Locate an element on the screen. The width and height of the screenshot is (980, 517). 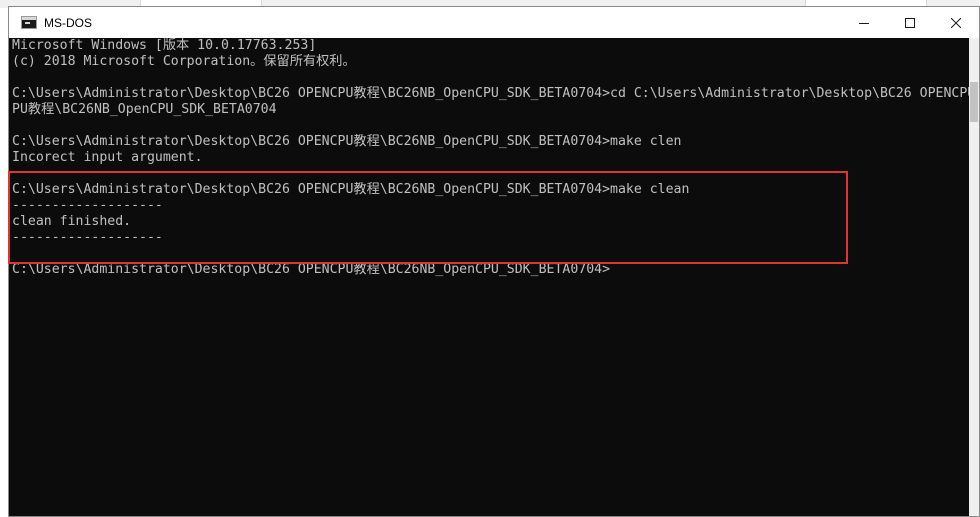
minimize-icon is located at coordinates (864, 23).